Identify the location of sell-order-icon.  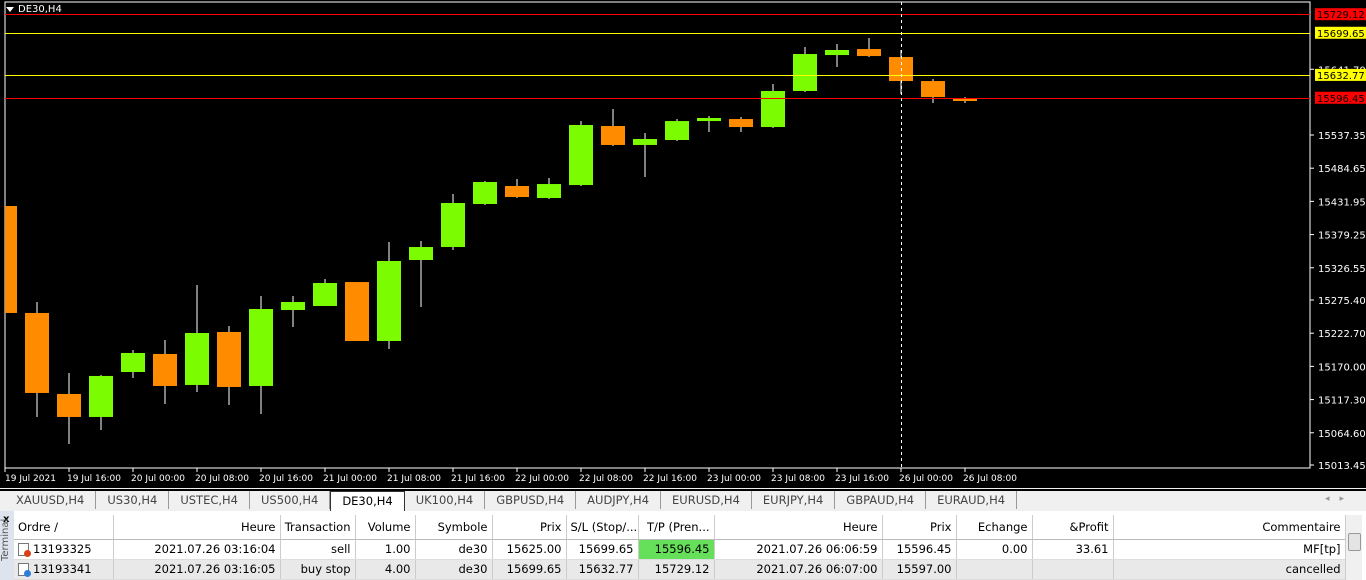
(24, 549).